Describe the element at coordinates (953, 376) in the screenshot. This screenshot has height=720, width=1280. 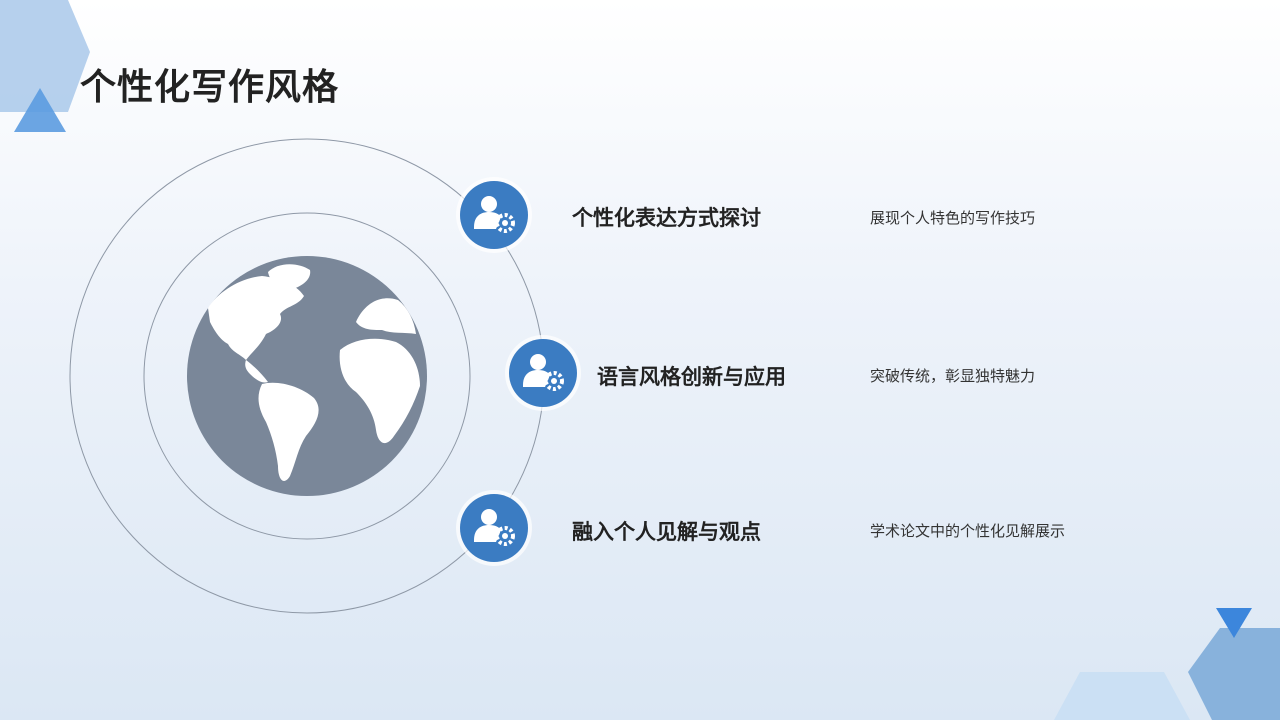
I see `item-description: 突破传统，彰显独特魅力` at that location.